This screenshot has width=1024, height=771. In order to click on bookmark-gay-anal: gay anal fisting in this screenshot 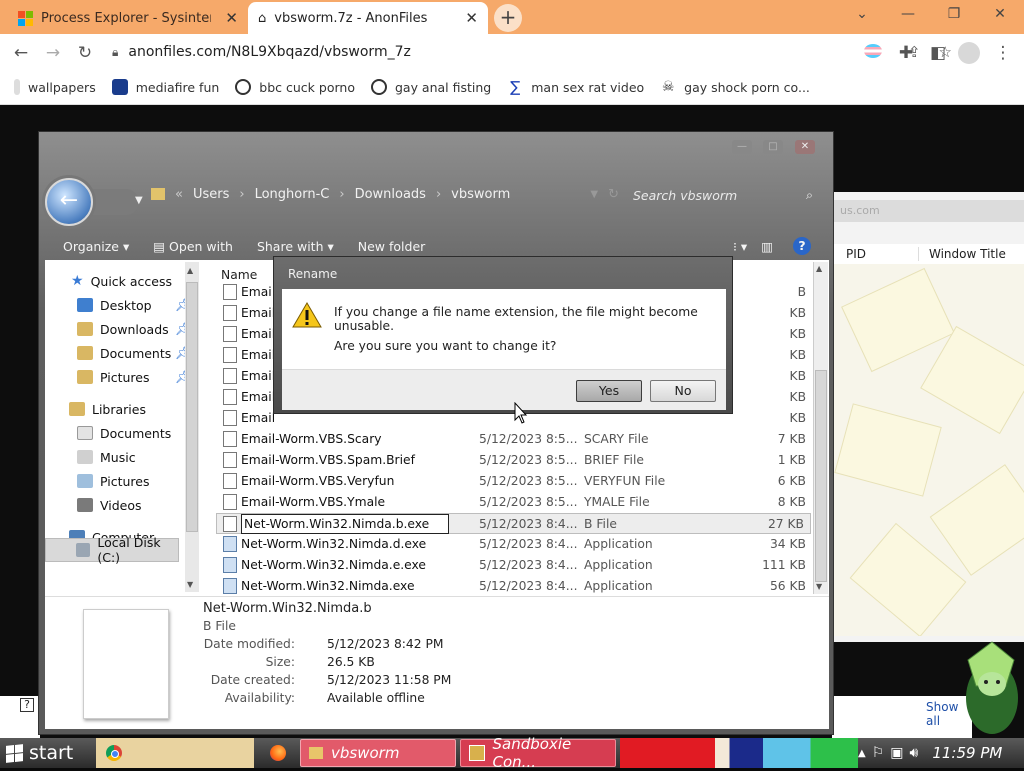, I will do `click(431, 87)`.